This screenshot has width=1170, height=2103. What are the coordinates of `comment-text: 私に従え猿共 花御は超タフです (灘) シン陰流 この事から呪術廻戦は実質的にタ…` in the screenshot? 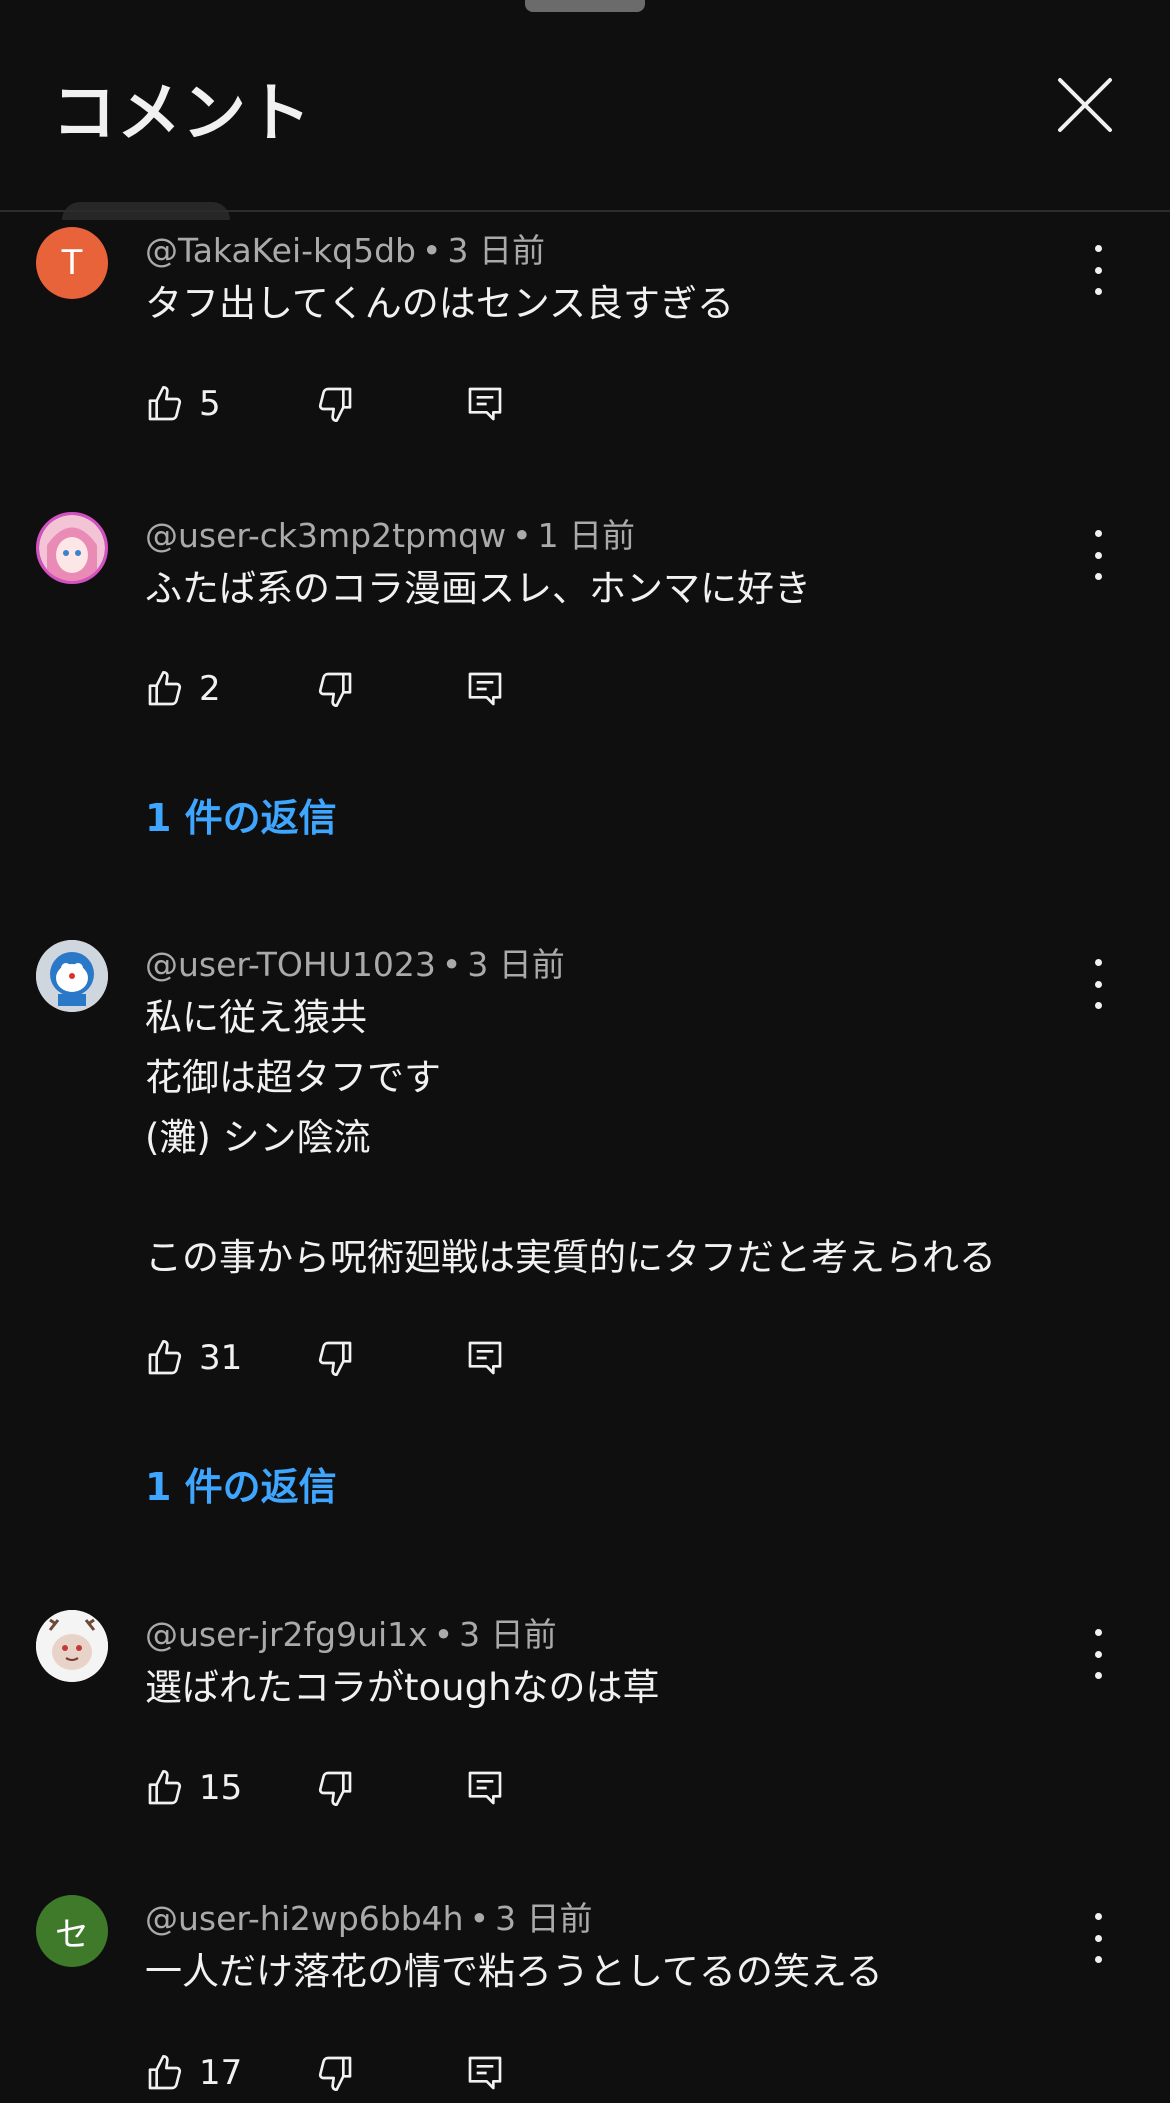 It's located at (570, 1137).